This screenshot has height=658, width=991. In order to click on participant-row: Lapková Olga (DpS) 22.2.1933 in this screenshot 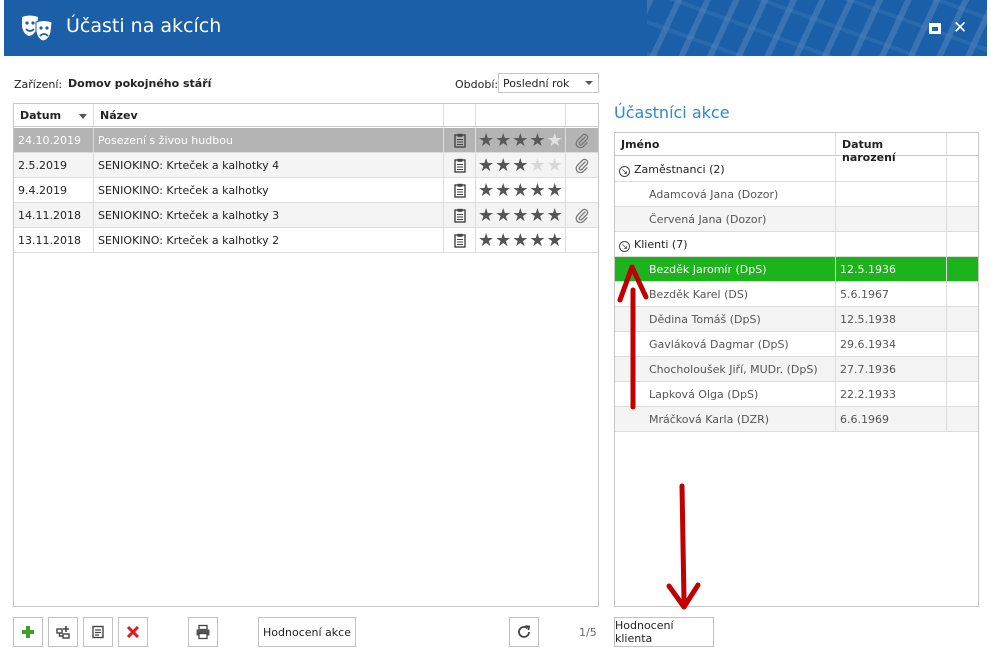, I will do `click(796, 394)`.